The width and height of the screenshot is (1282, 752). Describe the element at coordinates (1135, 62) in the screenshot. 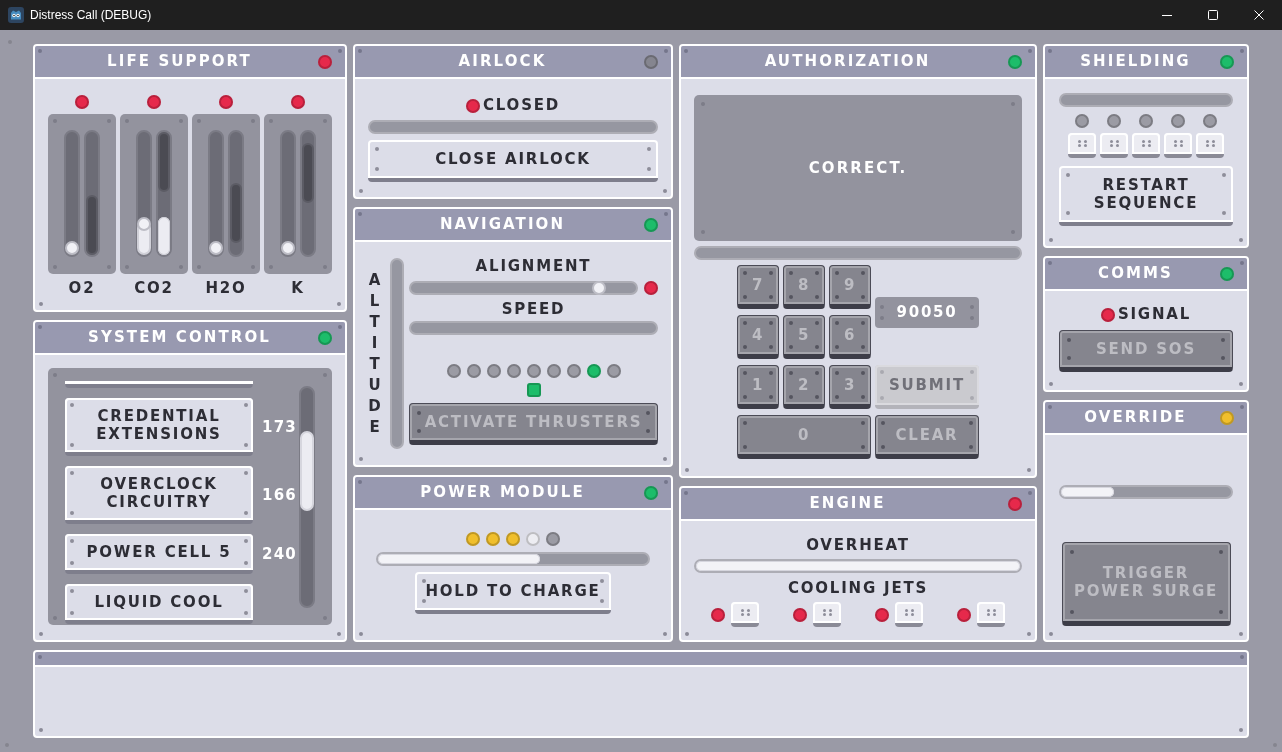

I see `panel-title: SHIELDING` at that location.